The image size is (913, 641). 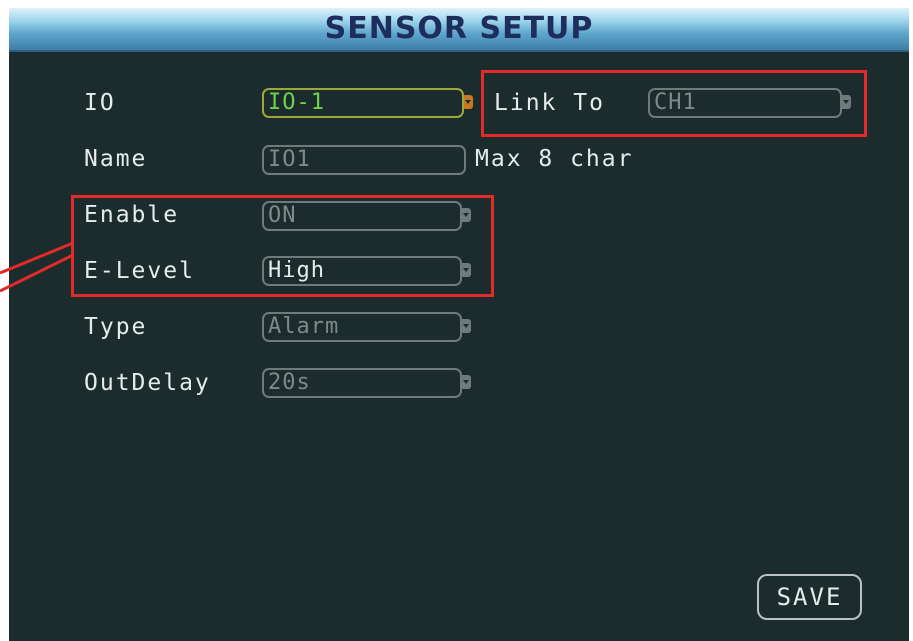 I want to click on annotation-pointer-lines, so click(x=37, y=267).